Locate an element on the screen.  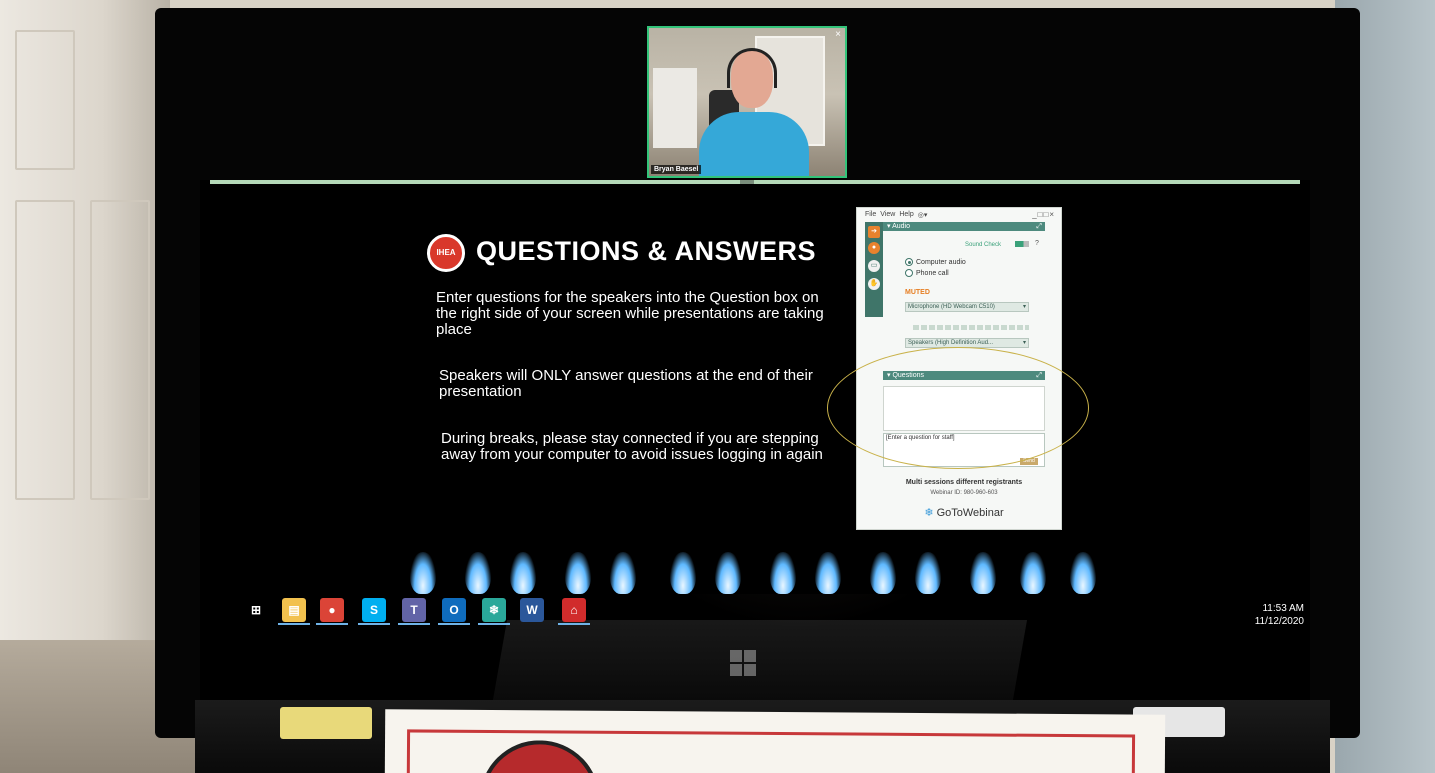
chrome-icon: ● is located at coordinates (332, 610).